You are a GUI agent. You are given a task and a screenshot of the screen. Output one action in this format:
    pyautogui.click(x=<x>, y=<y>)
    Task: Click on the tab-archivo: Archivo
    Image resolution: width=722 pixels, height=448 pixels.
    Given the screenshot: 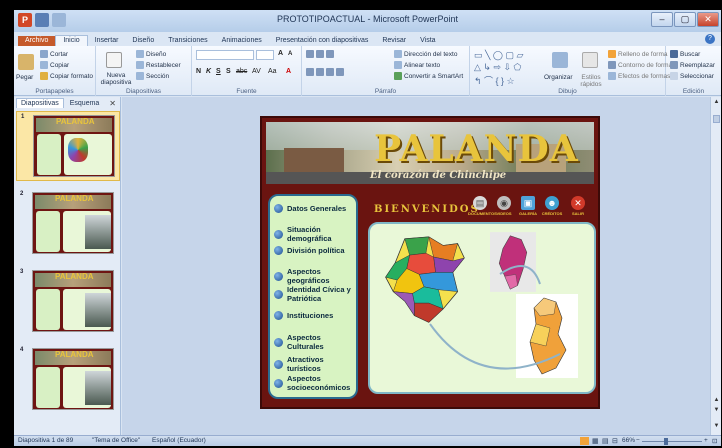 What is the action you would take?
    pyautogui.click(x=37, y=41)
    